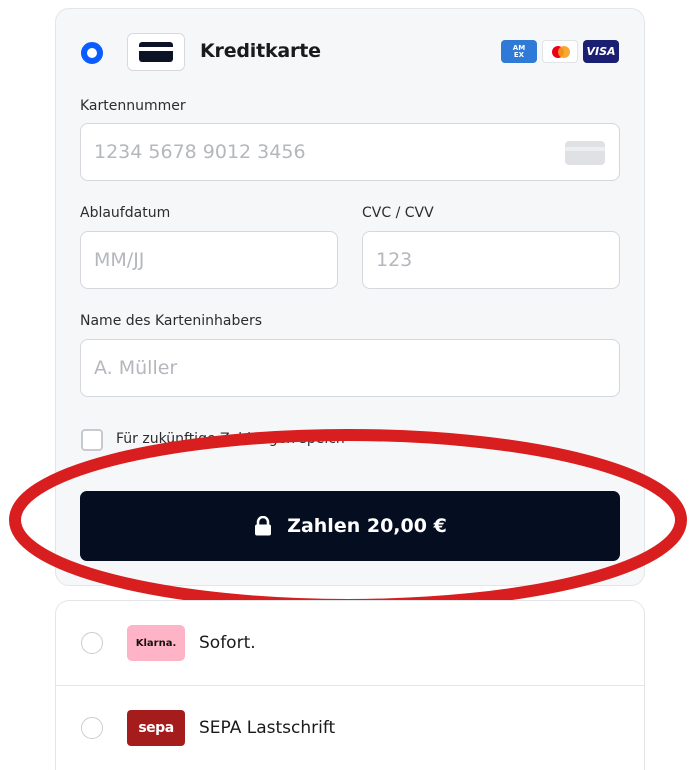 The height and width of the screenshot is (770, 692). What do you see at coordinates (601, 51) in the screenshot?
I see `visa-logo-icon: VISA` at bounding box center [601, 51].